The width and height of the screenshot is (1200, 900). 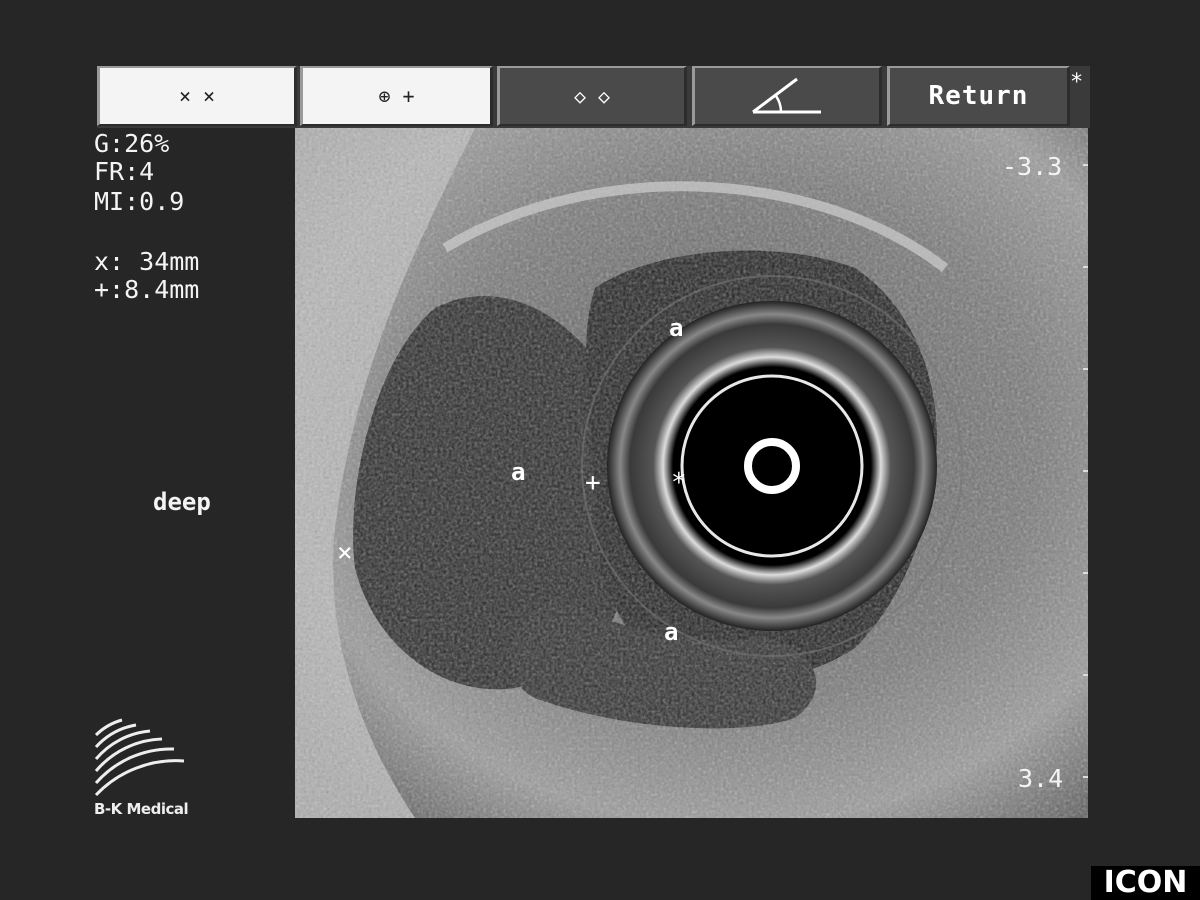 I want to click on distance-x-button: × ×, so click(x=197, y=96).